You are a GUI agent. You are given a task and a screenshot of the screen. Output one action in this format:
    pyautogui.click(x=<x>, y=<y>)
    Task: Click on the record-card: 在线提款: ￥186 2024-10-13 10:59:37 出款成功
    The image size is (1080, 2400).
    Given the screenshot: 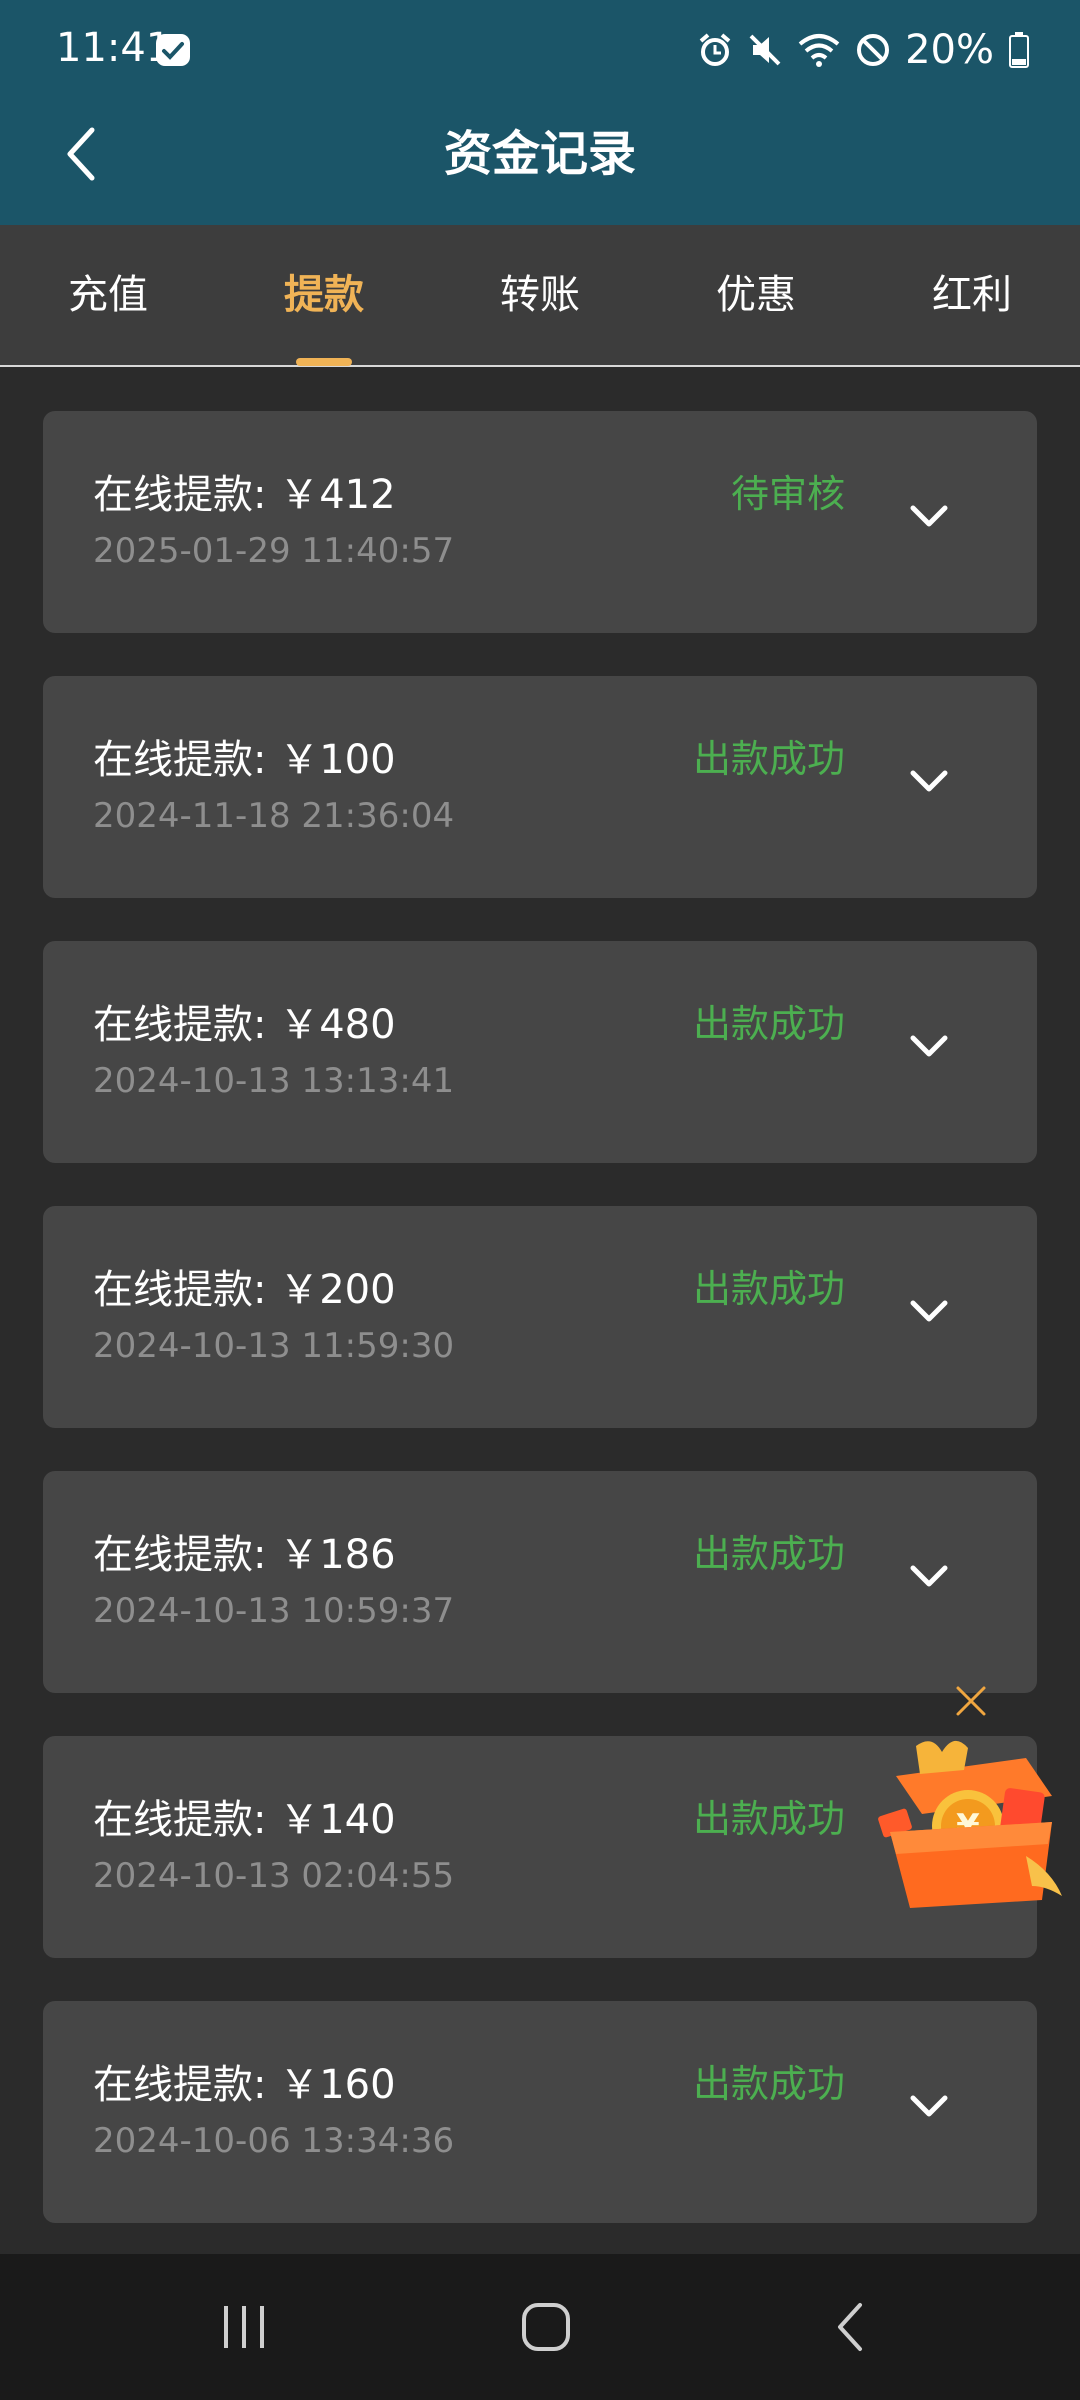 What is the action you would take?
    pyautogui.click(x=540, y=1582)
    